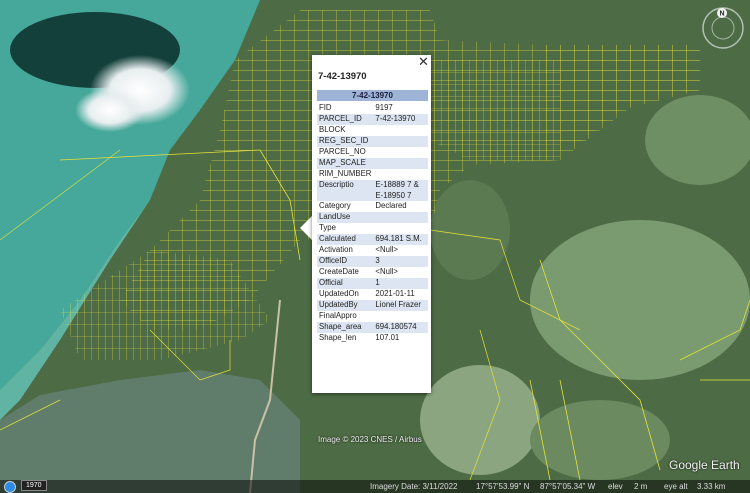 This screenshot has width=750, height=493. What do you see at coordinates (372, 95) in the screenshot?
I see `popup-header: 7-42-13970` at bounding box center [372, 95].